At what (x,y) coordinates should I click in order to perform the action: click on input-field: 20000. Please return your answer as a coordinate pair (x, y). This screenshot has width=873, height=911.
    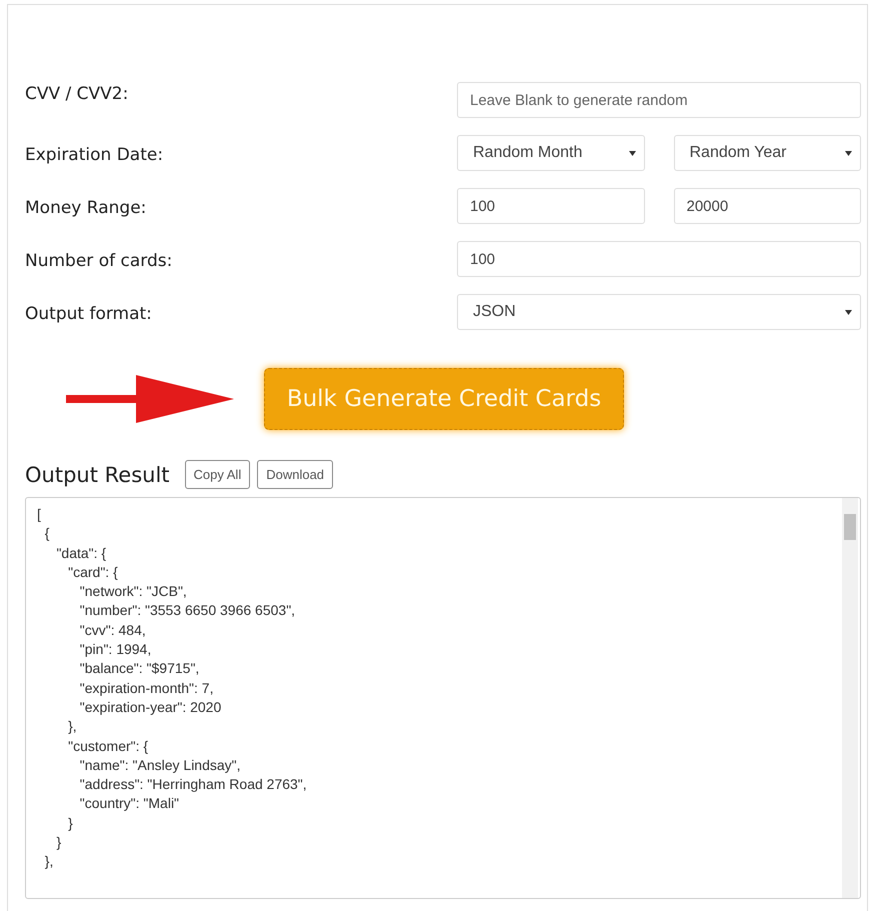
    Looking at the image, I should click on (767, 206).